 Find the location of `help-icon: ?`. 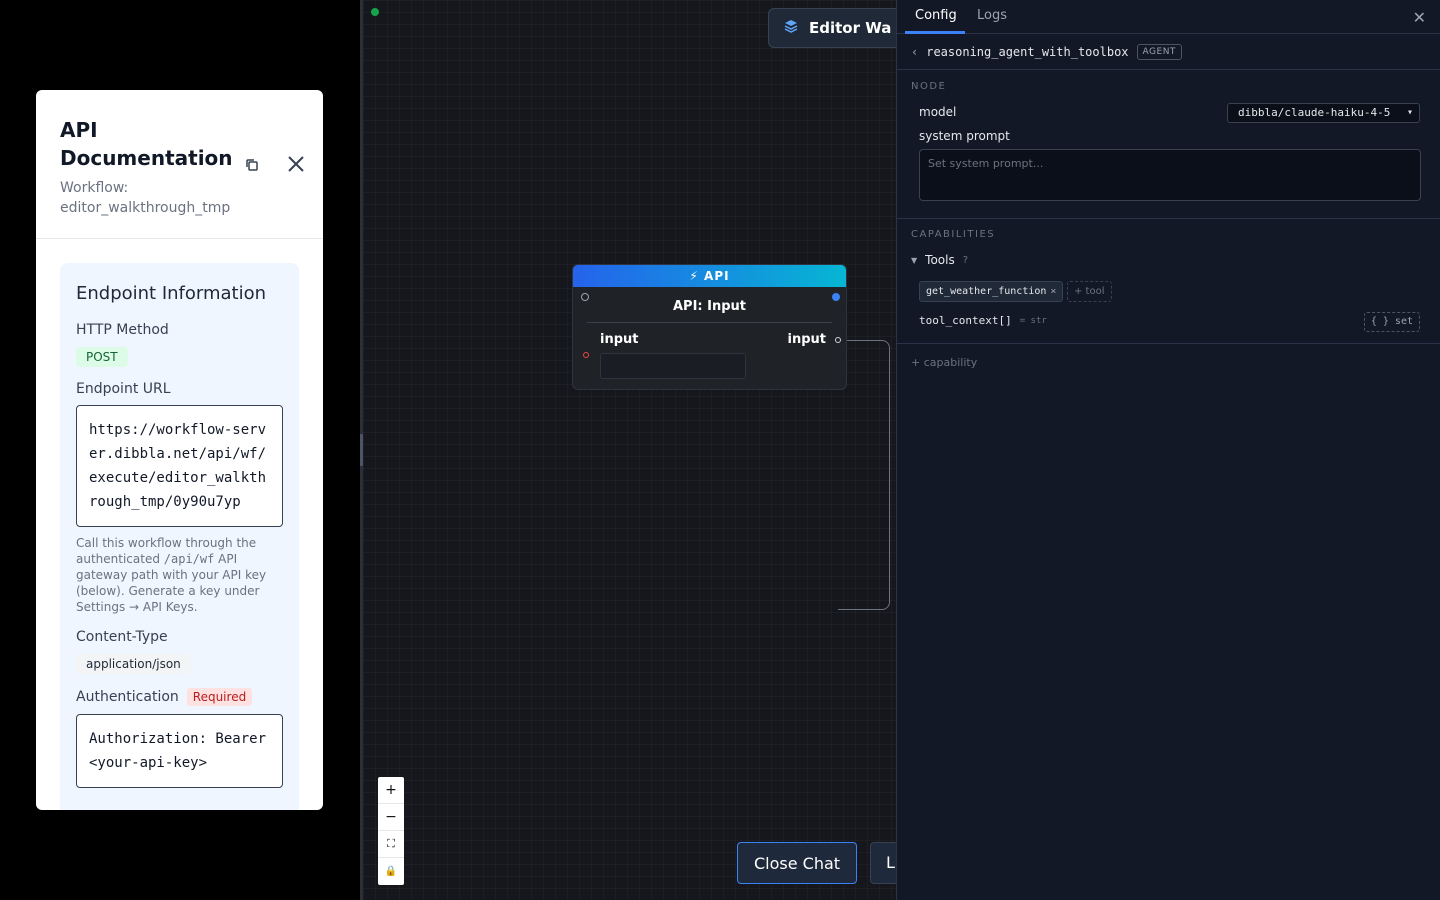

help-icon: ? is located at coordinates (965, 260).